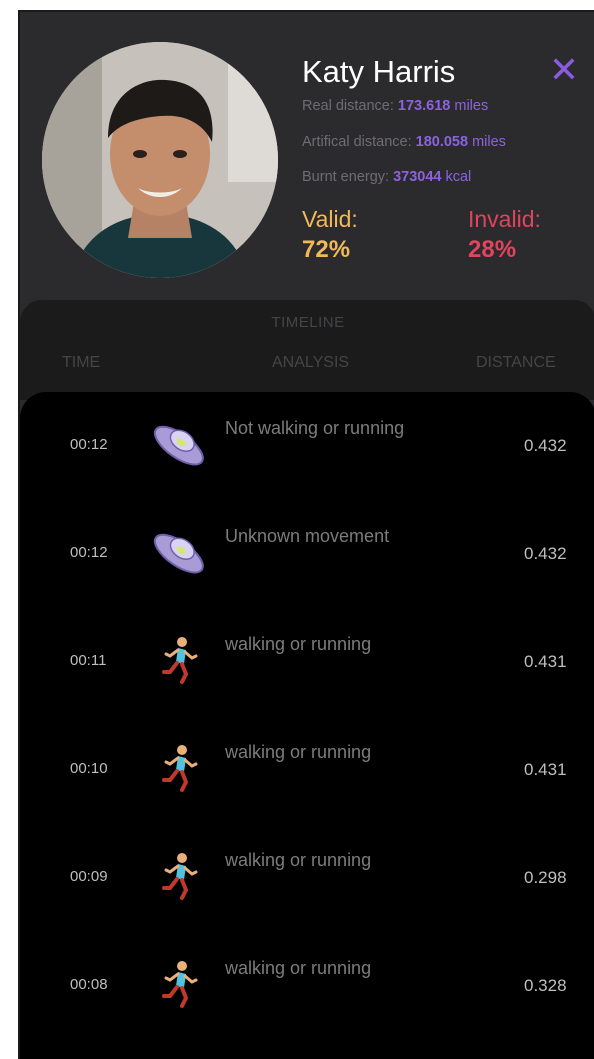 This screenshot has height=1059, width=594. What do you see at coordinates (545, 985) in the screenshot?
I see `row-distance: 0.328` at bounding box center [545, 985].